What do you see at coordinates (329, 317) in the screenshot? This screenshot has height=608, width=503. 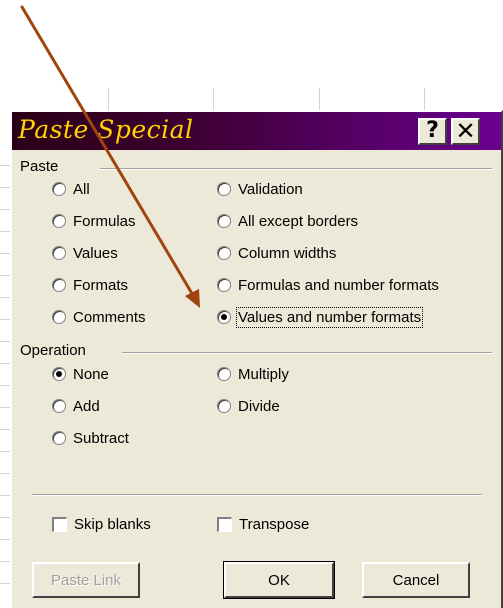 I see `paste-option-label: Values and number formats` at bounding box center [329, 317].